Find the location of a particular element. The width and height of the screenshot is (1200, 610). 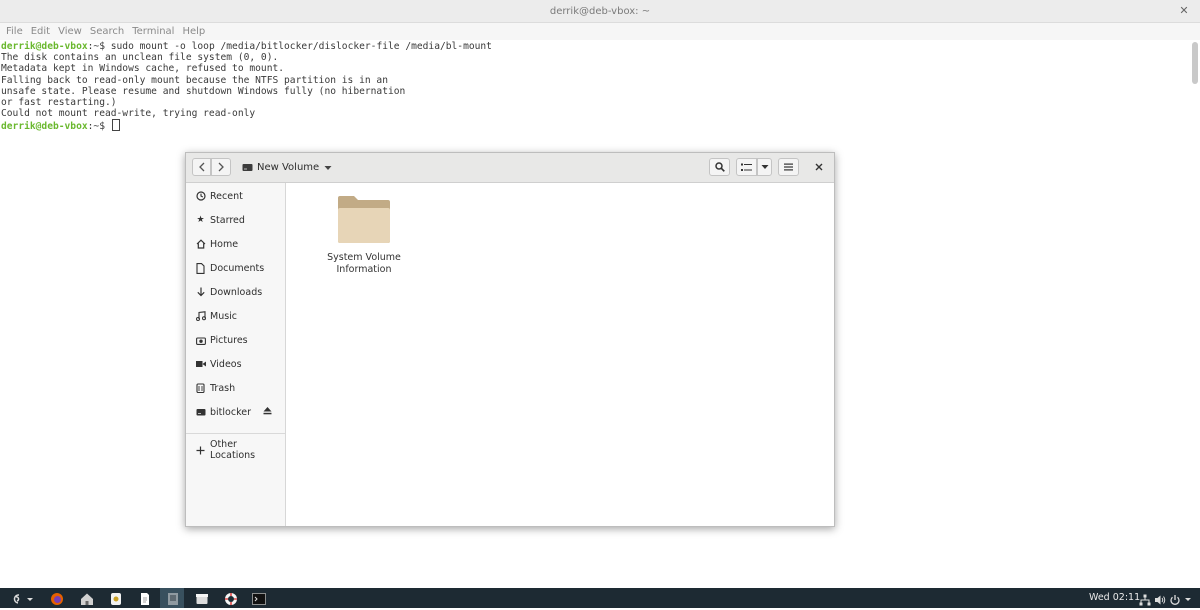

sidebar-item-starred: ★ Starred is located at coordinates (235, 220).